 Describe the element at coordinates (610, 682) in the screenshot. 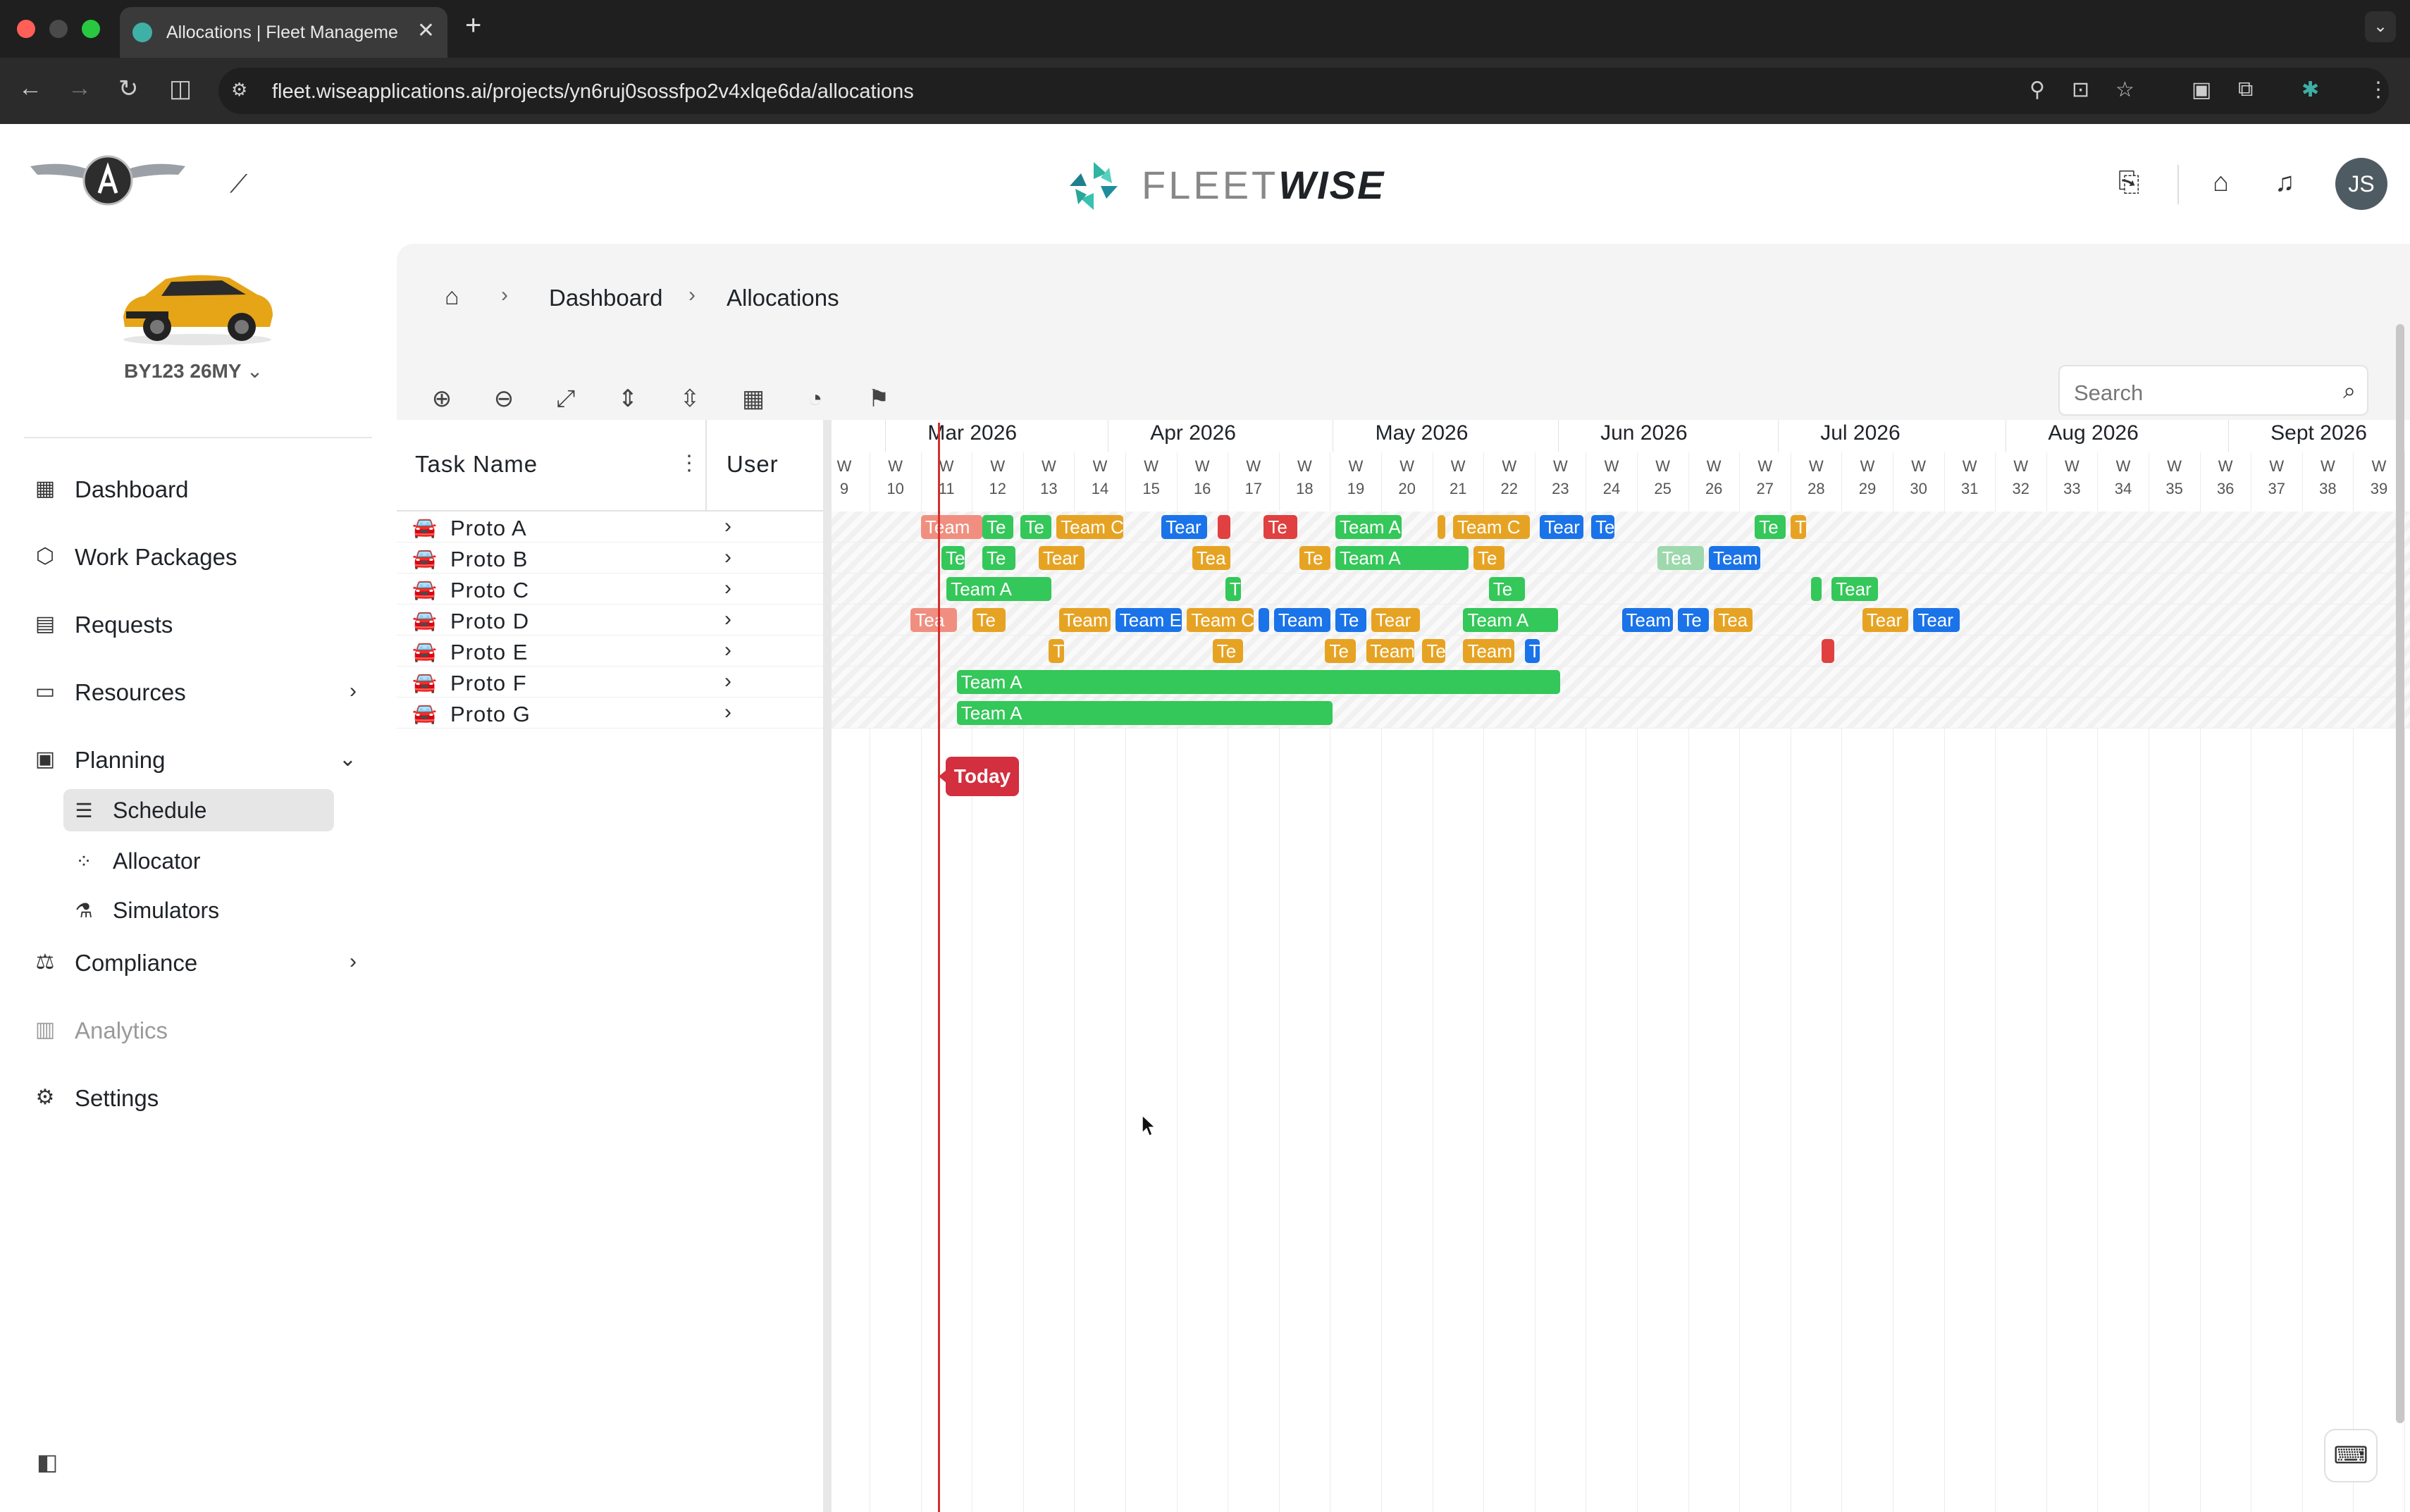

I see `task-row: 🚘 Proto F ›` at that location.